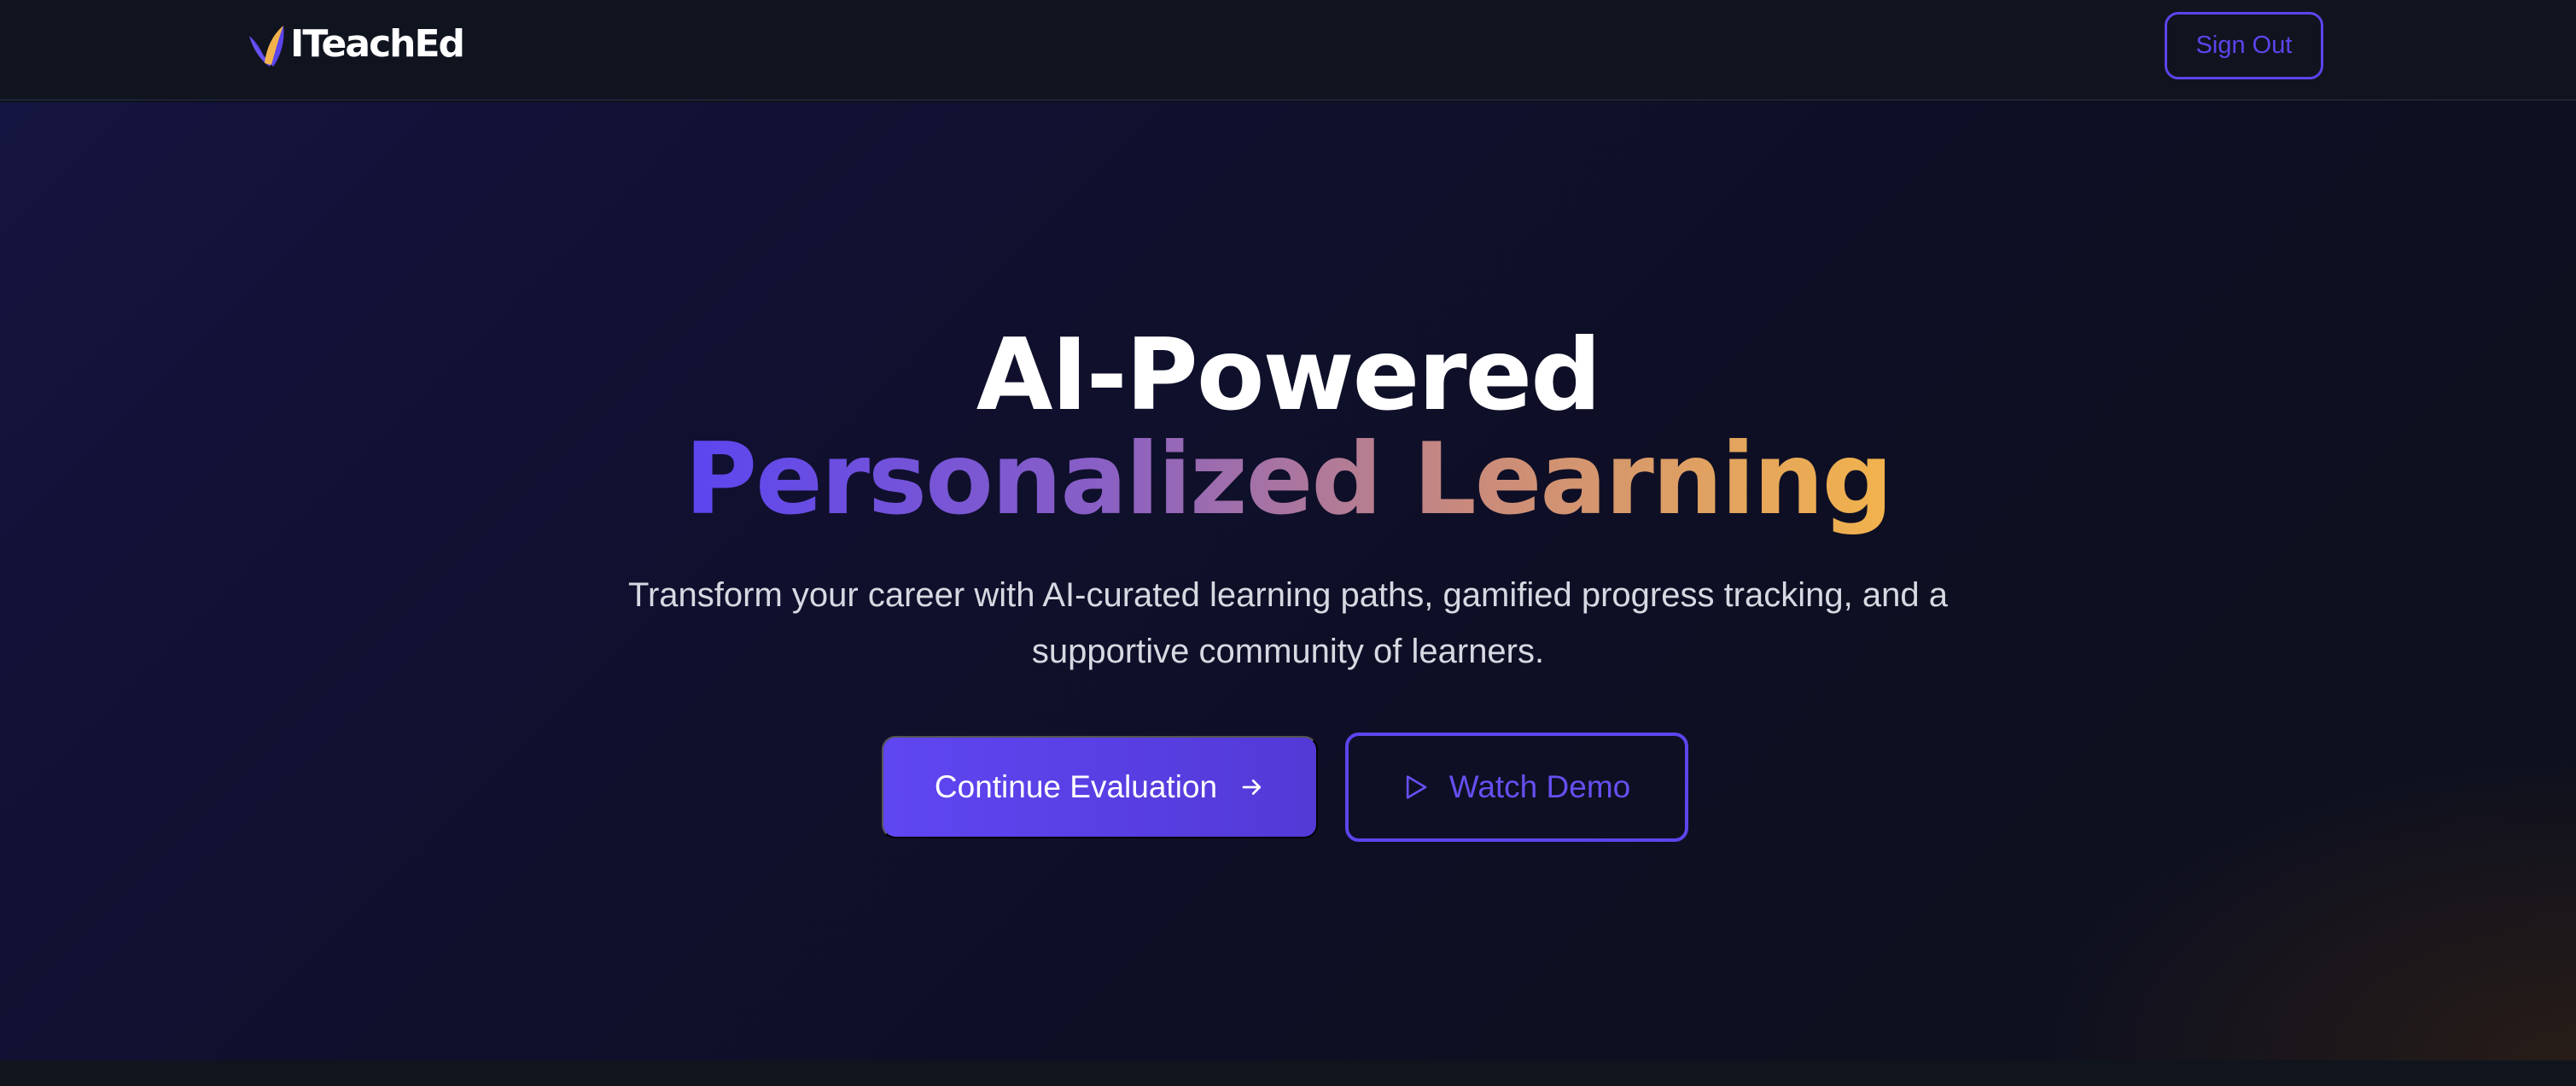 This screenshot has width=2576, height=1086. I want to click on top-navbar: ITeachEd Sign Out, so click(1288, 50).